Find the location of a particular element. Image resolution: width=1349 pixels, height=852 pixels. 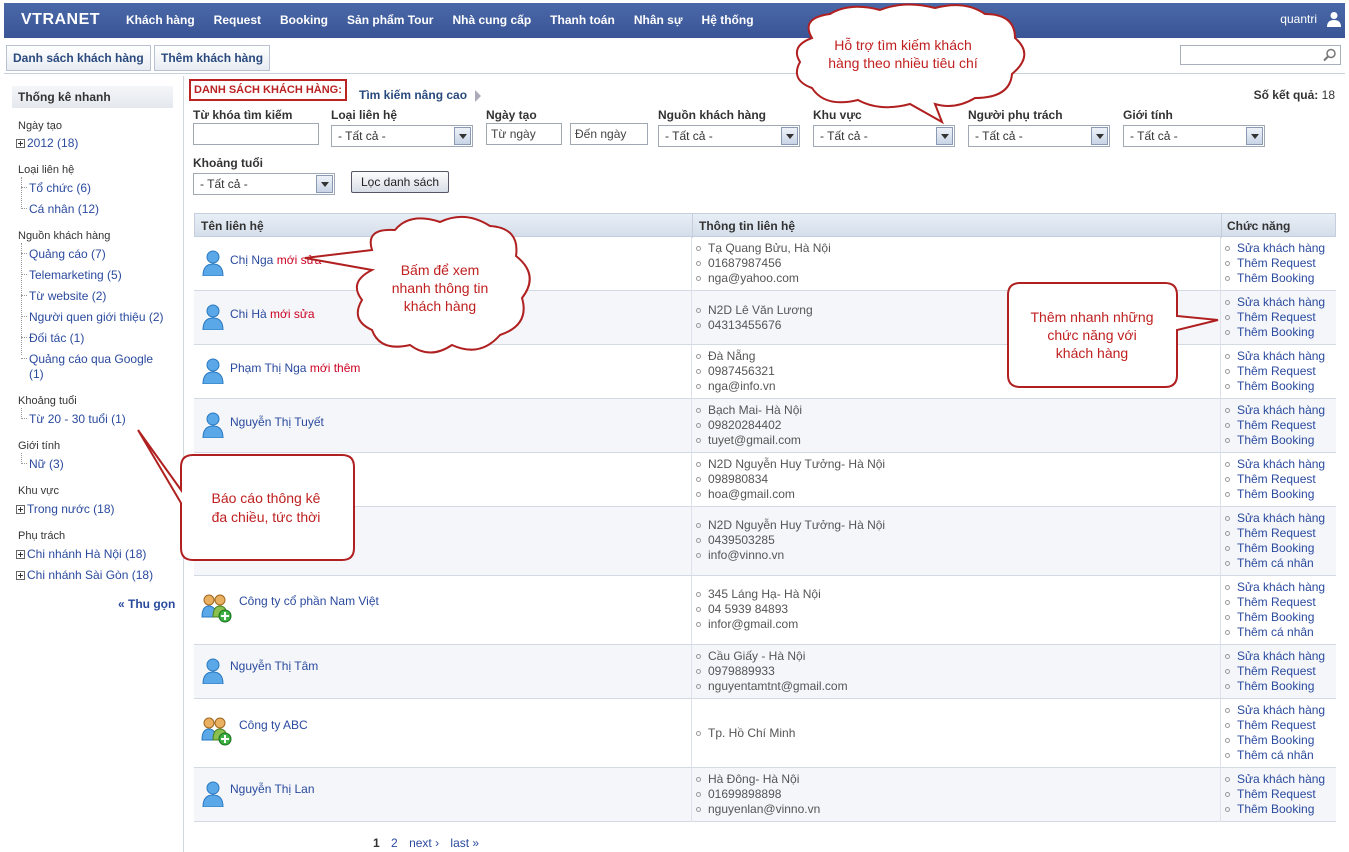

sidebar-item-trong-nuoc: Trong nước (18) is located at coordinates (65, 509).